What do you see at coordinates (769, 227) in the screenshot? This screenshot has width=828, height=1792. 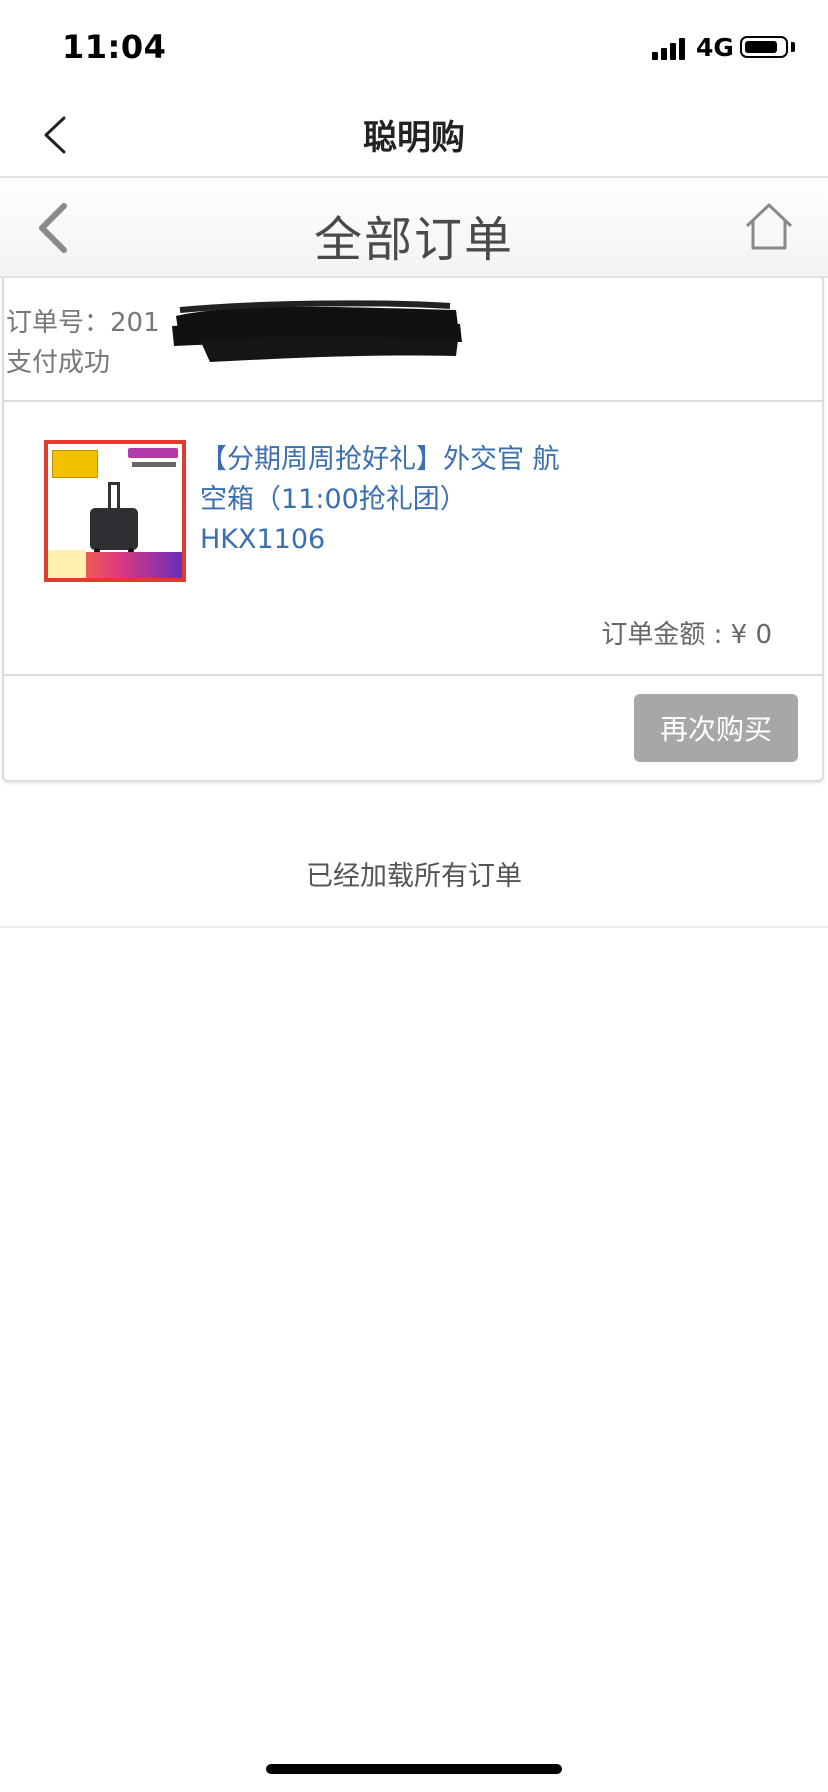 I see `home-icon` at bounding box center [769, 227].